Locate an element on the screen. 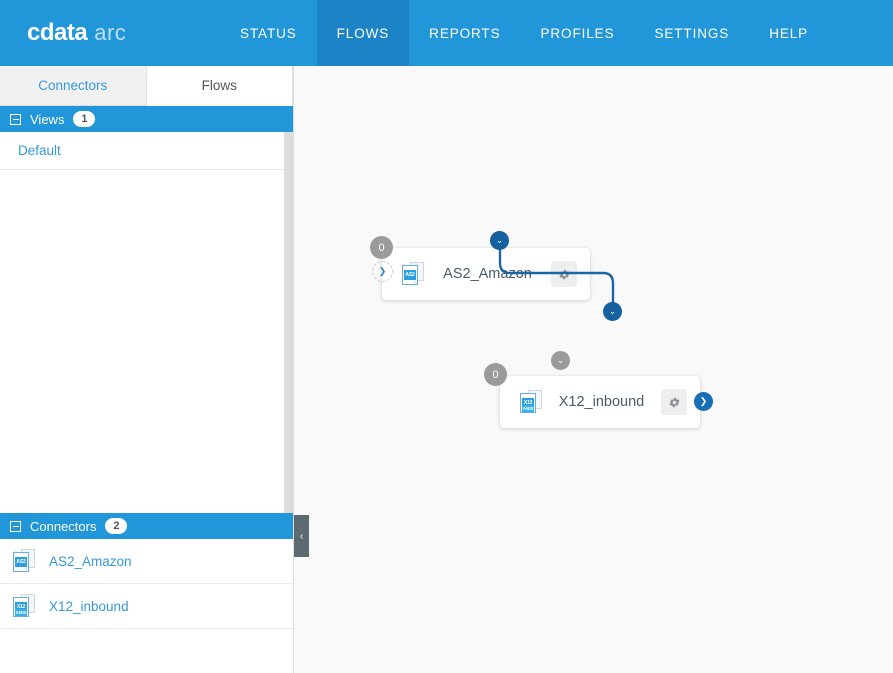  as2-node-icon-text: AS2 is located at coordinates (410, 275).